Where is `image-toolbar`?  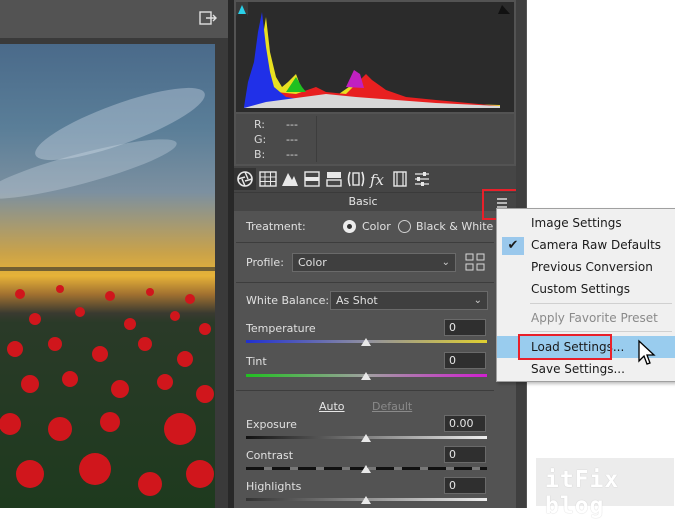 image-toolbar is located at coordinates (114, 19).